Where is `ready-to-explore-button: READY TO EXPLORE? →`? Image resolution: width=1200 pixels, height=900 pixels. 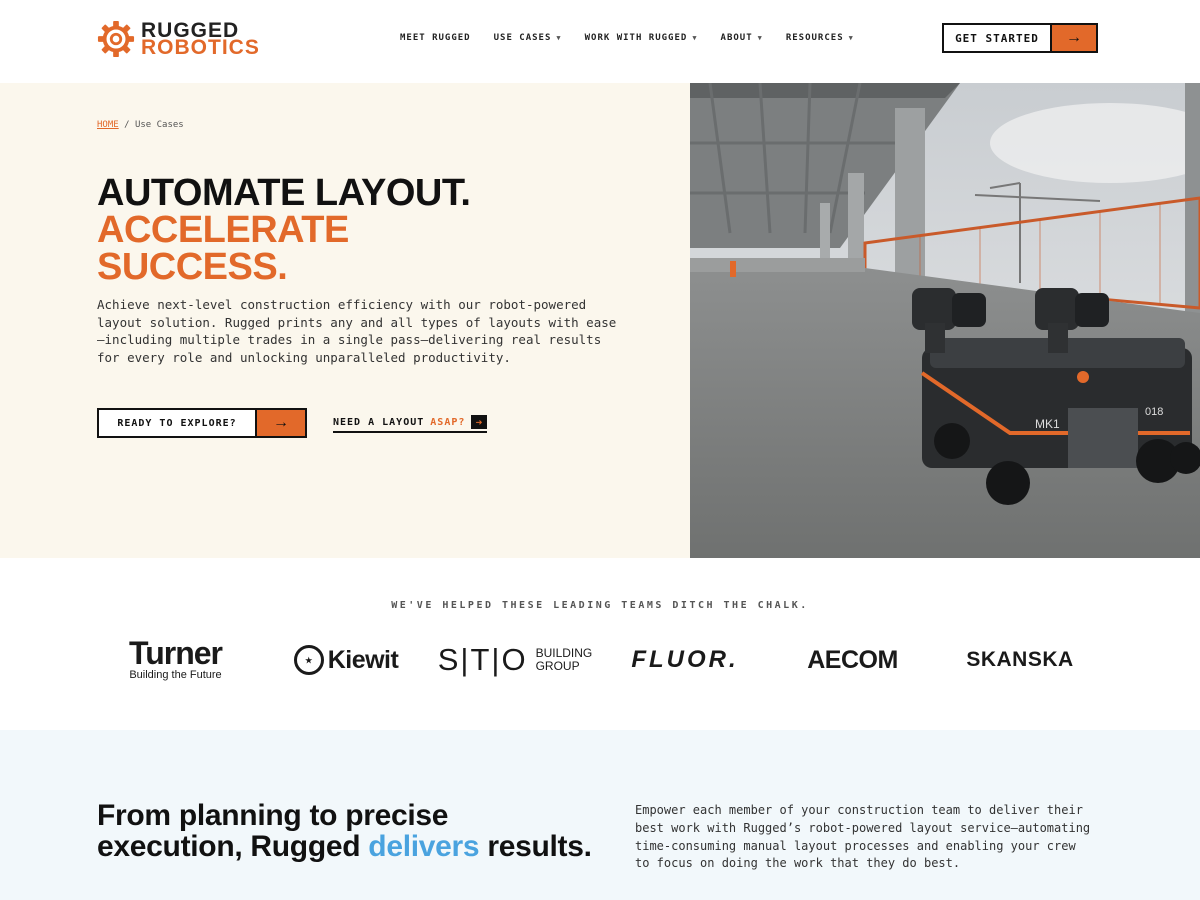
ready-to-explore-button: READY TO EXPLORE? → is located at coordinates (202, 423).